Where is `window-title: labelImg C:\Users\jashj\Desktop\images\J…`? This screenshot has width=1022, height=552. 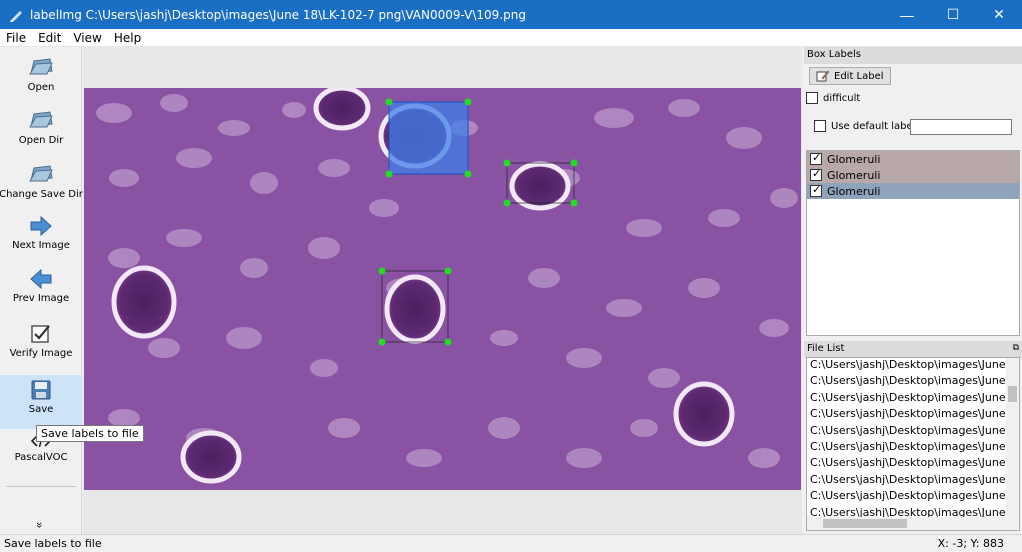 window-title: labelImg C:\Users\jashj\Desktop\images\J… is located at coordinates (278, 14).